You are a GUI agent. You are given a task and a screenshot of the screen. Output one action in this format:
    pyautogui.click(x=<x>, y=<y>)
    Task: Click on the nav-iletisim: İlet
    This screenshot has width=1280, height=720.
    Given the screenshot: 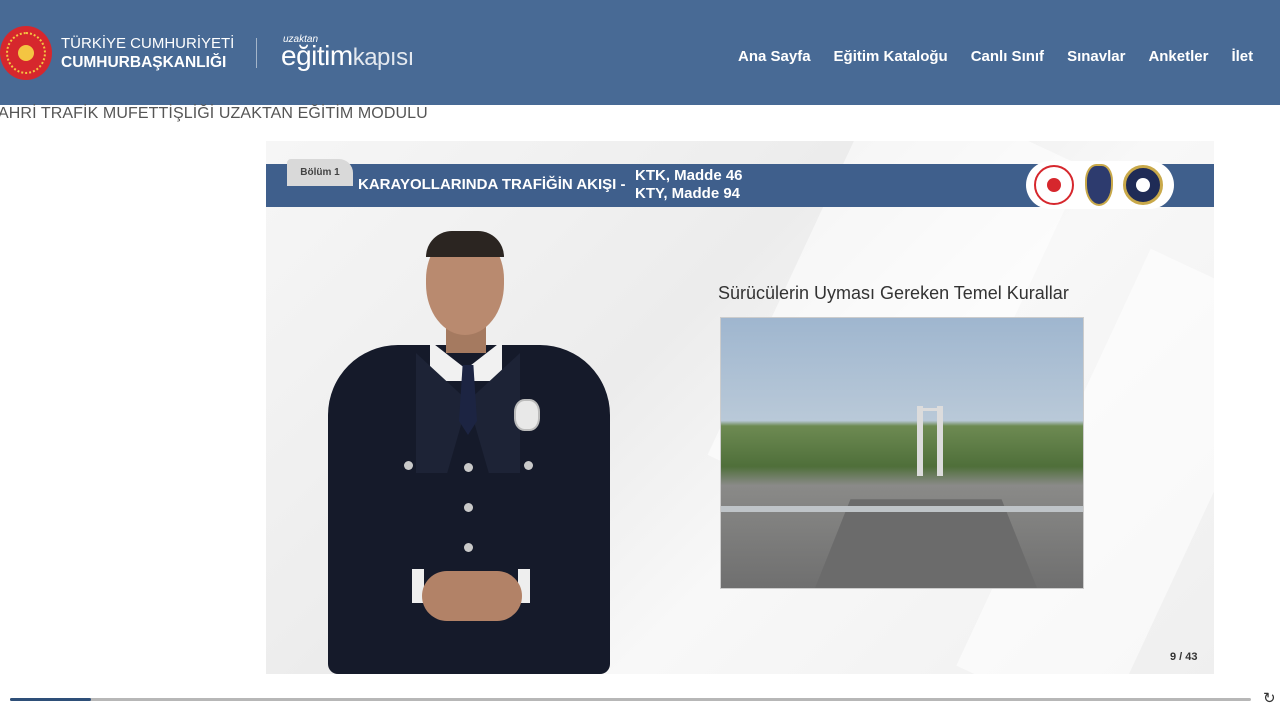 What is the action you would take?
    pyautogui.click(x=1242, y=56)
    